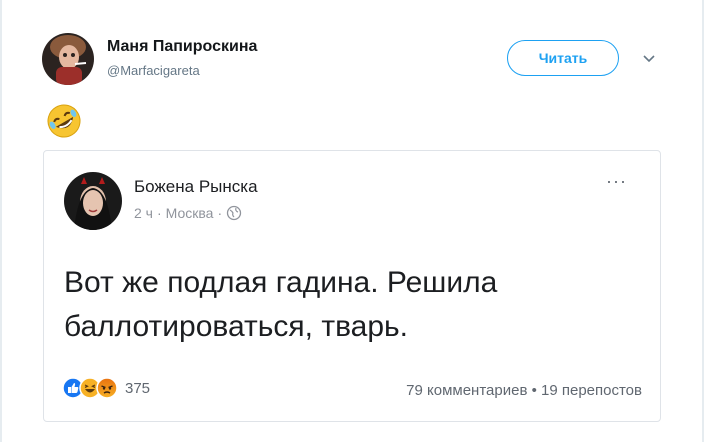  I want to click on quoted-post-location: Москва, so click(189, 213).